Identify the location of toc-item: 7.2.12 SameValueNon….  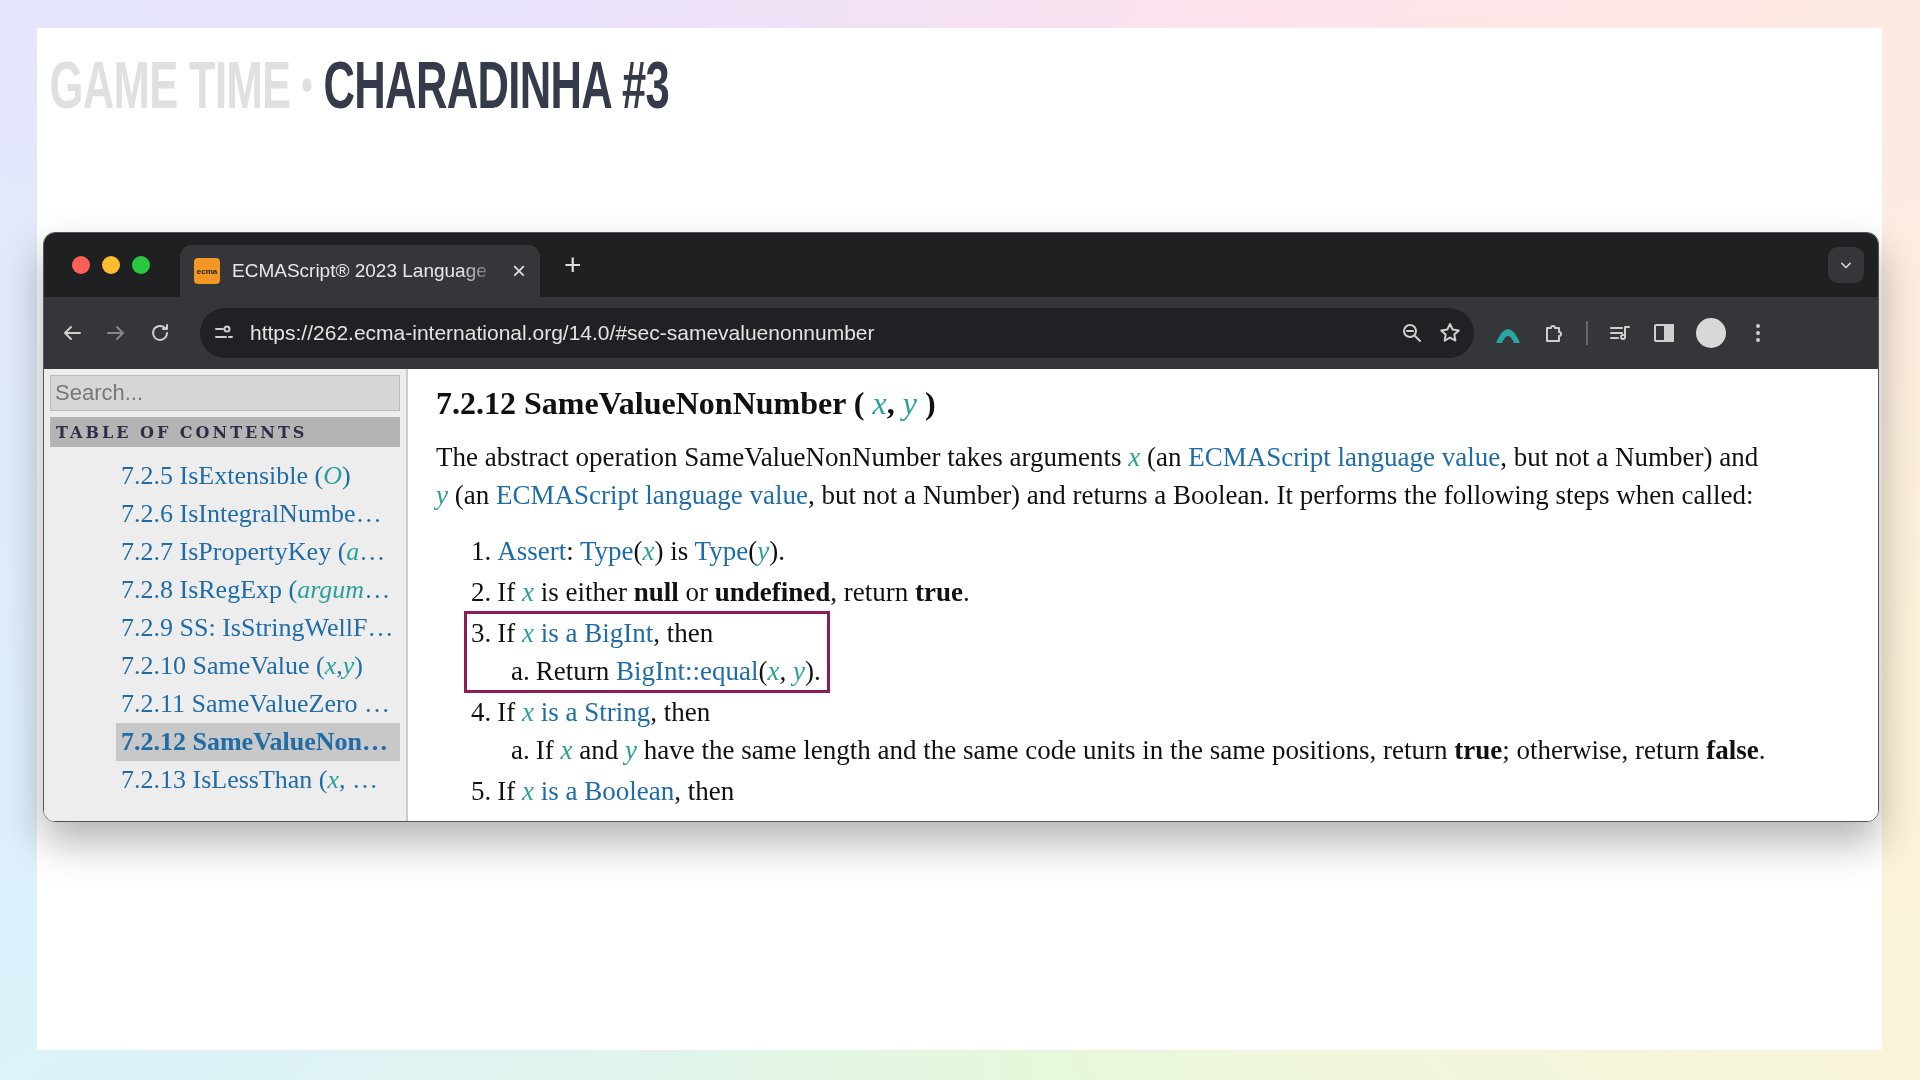
(258, 742).